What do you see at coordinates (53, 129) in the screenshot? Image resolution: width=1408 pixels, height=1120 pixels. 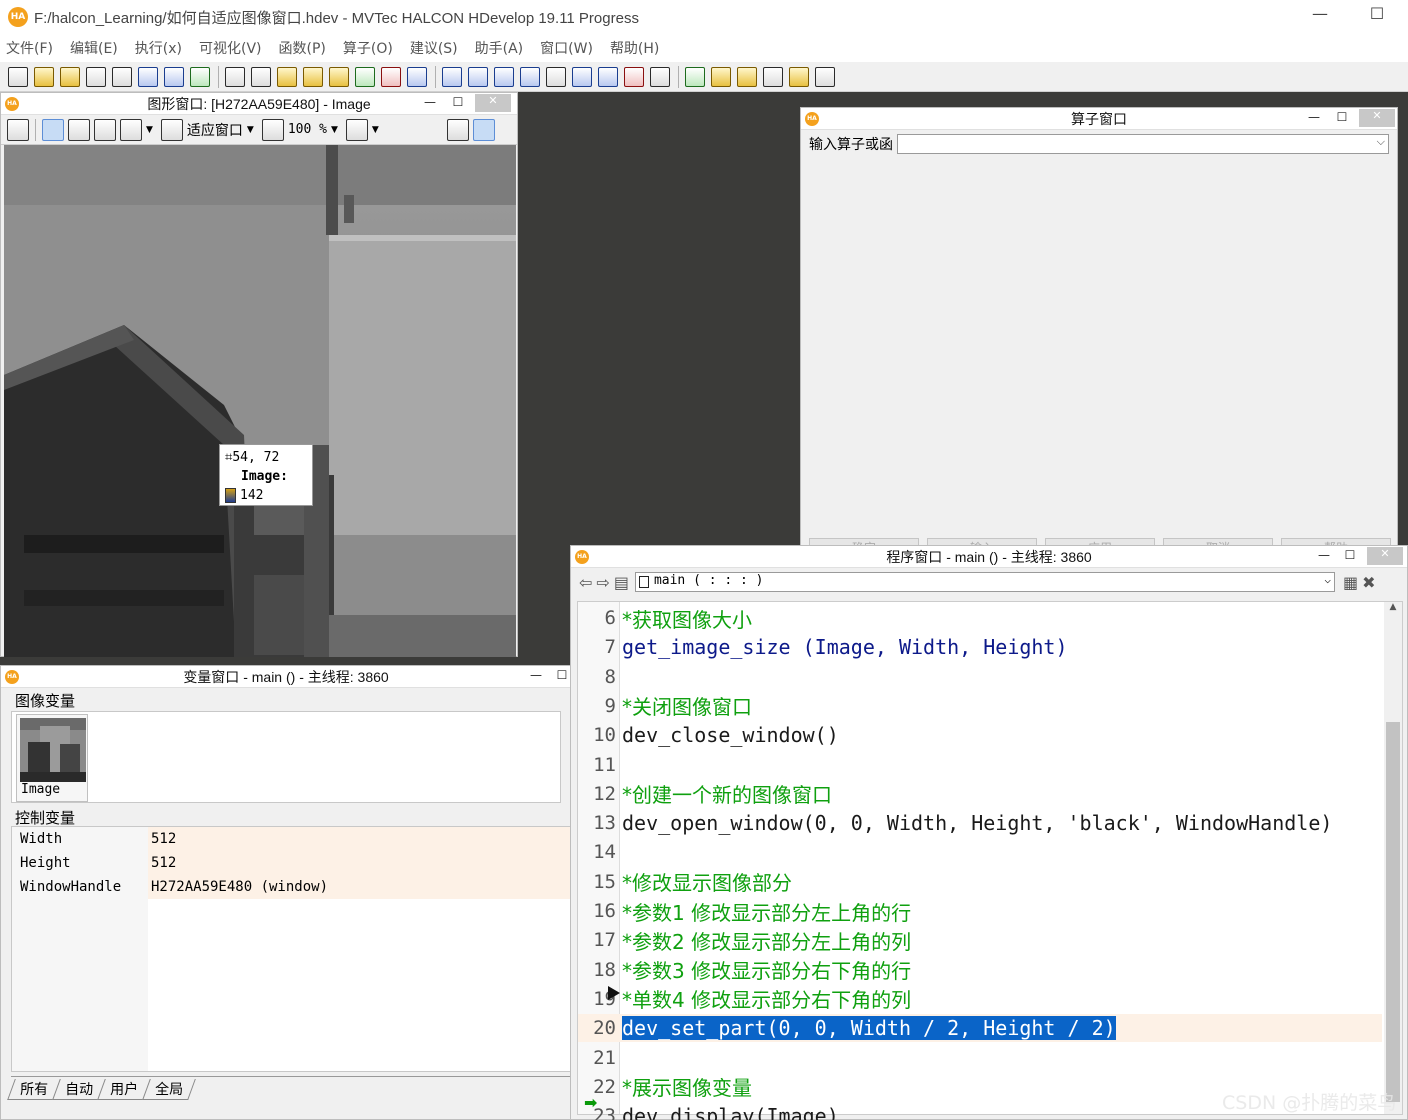 I see `pointer-icon` at bounding box center [53, 129].